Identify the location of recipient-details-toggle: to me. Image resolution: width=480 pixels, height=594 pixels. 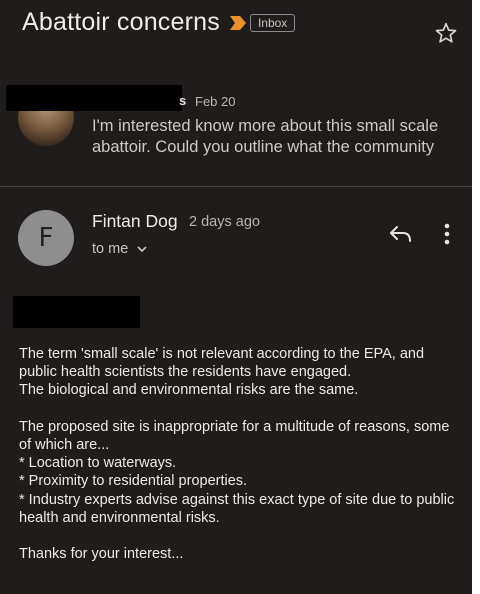
(120, 249).